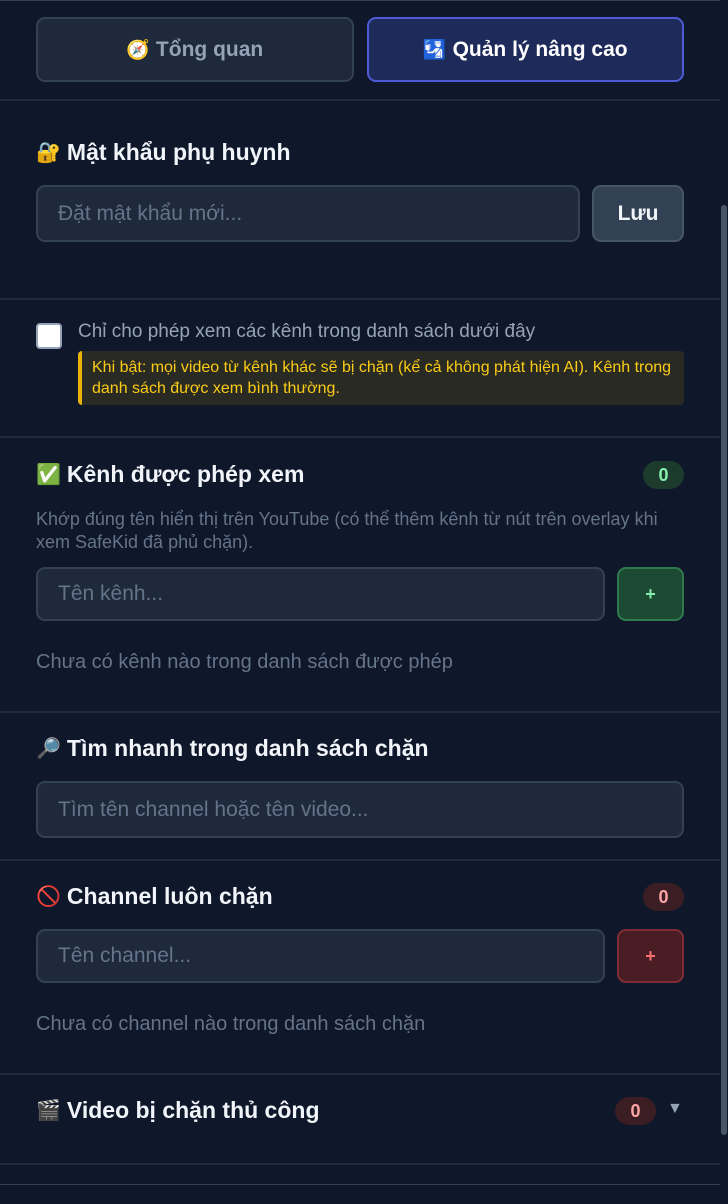 The width and height of the screenshot is (728, 1204). Describe the element at coordinates (360, 809) in the screenshot. I see `blocklist-search-input` at that location.